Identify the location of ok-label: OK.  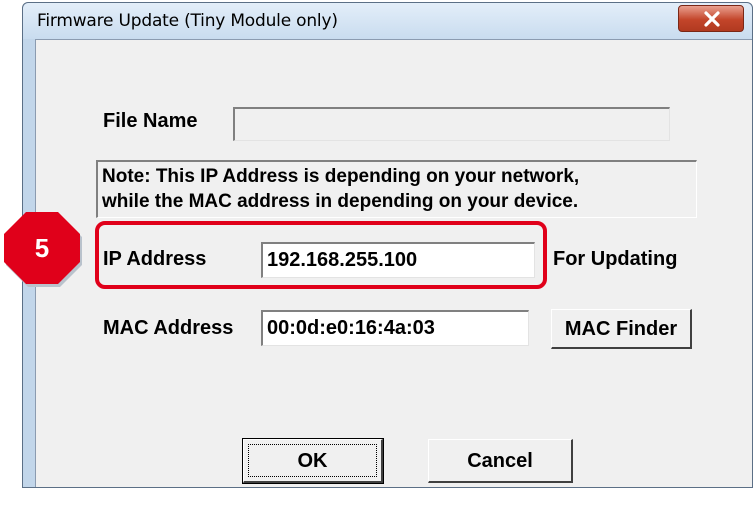
(312, 461).